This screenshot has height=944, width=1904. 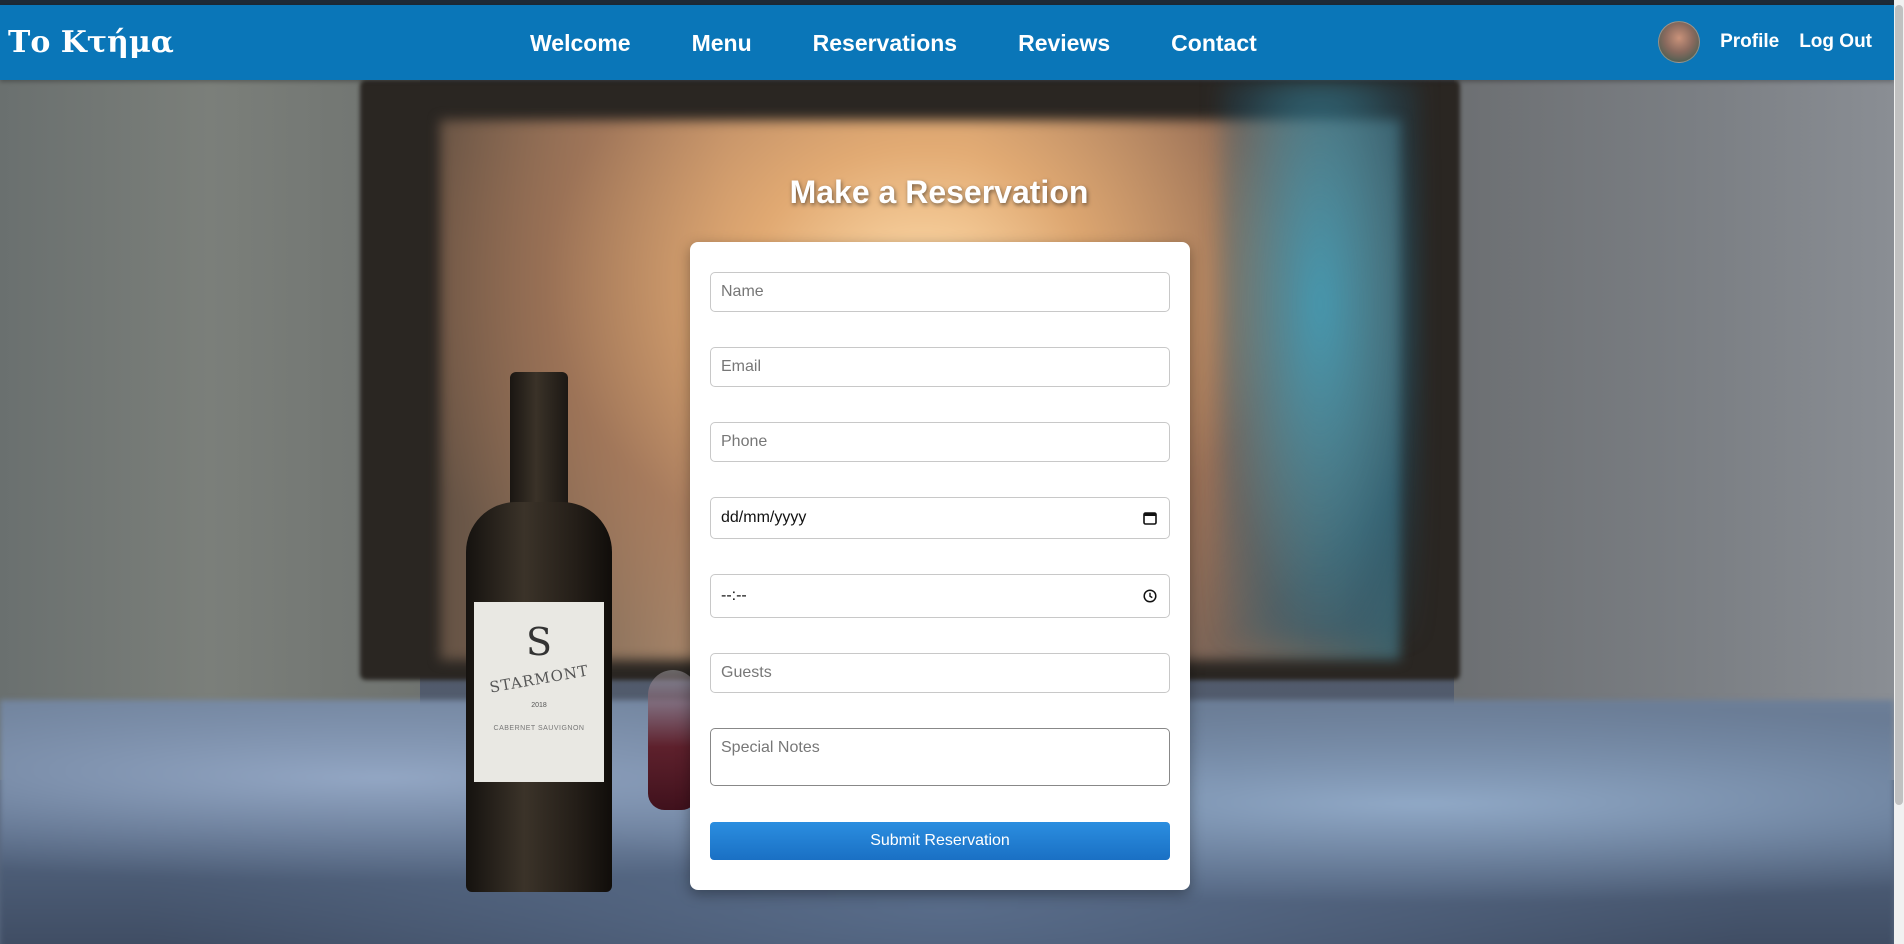 I want to click on bottle-variety: CABERNET SAUVIGNON, so click(x=539, y=728).